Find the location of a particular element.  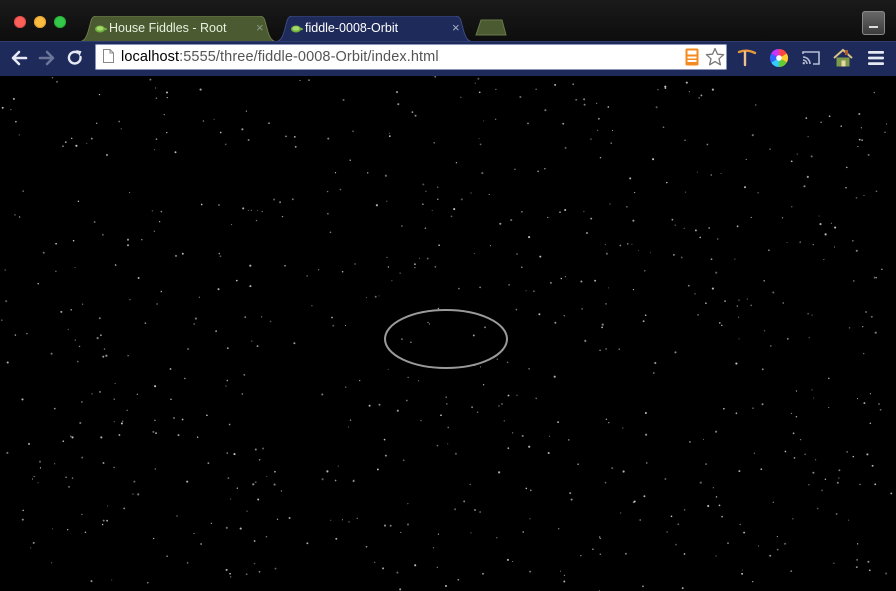

back-icon is located at coordinates (19, 58).